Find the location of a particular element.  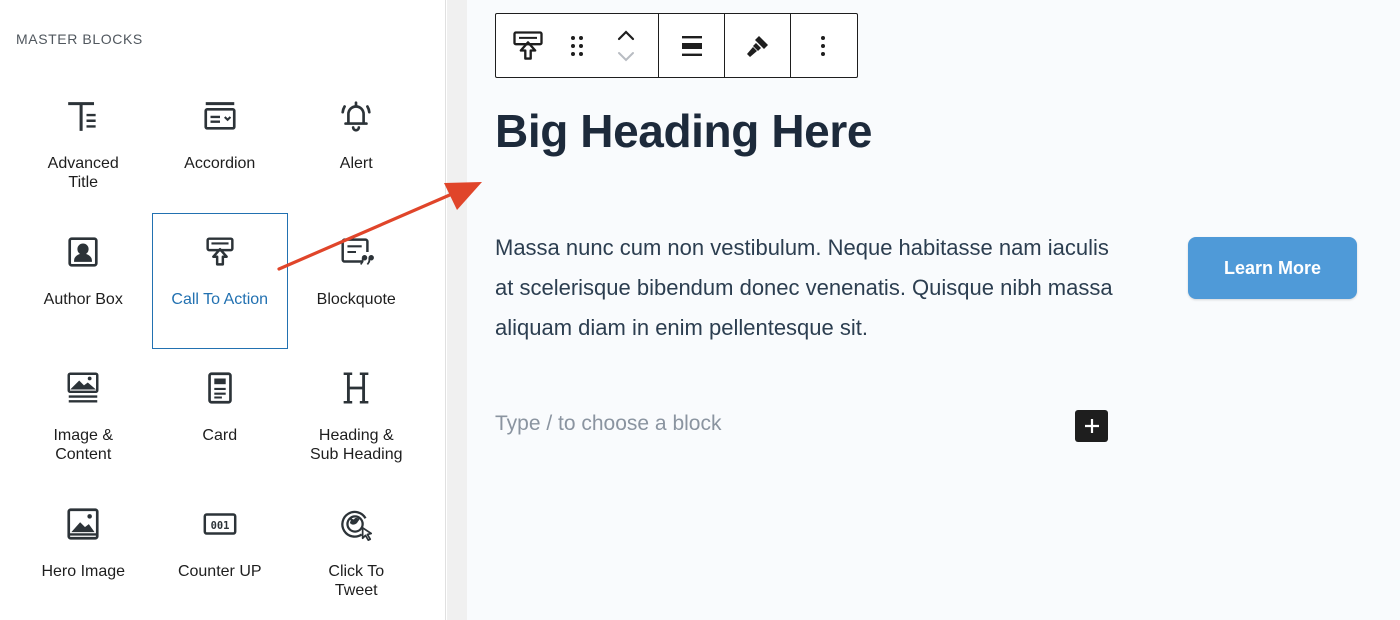

toolbar-group-style is located at coordinates (758, 45).